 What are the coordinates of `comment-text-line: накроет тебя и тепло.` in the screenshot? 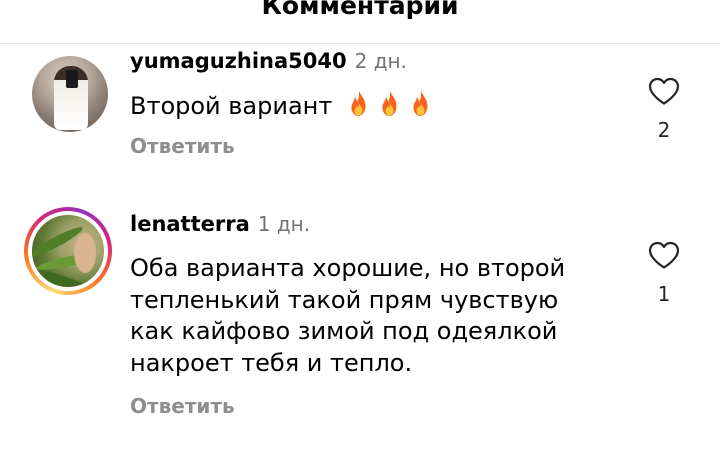 It's located at (271, 362).